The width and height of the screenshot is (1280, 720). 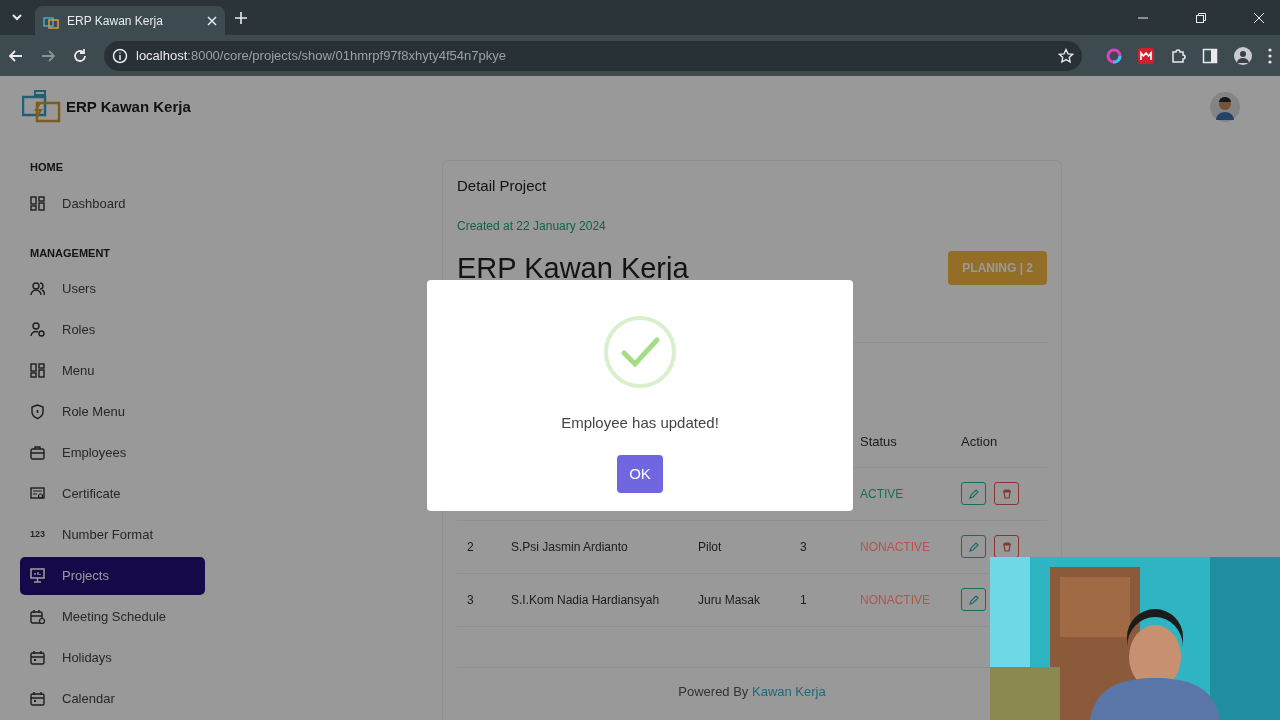 I want to click on side-panel-icon, so click(x=1210, y=55).